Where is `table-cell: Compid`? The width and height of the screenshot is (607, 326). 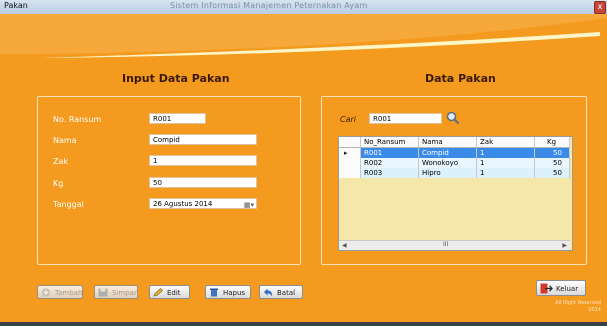
table-cell: Compid is located at coordinates (448, 153).